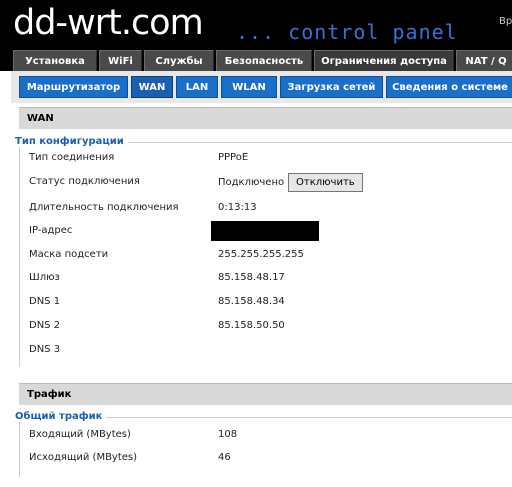 The image size is (512, 487). Describe the element at coordinates (45, 349) in the screenshot. I see `label-dns3: DNS 3` at that location.